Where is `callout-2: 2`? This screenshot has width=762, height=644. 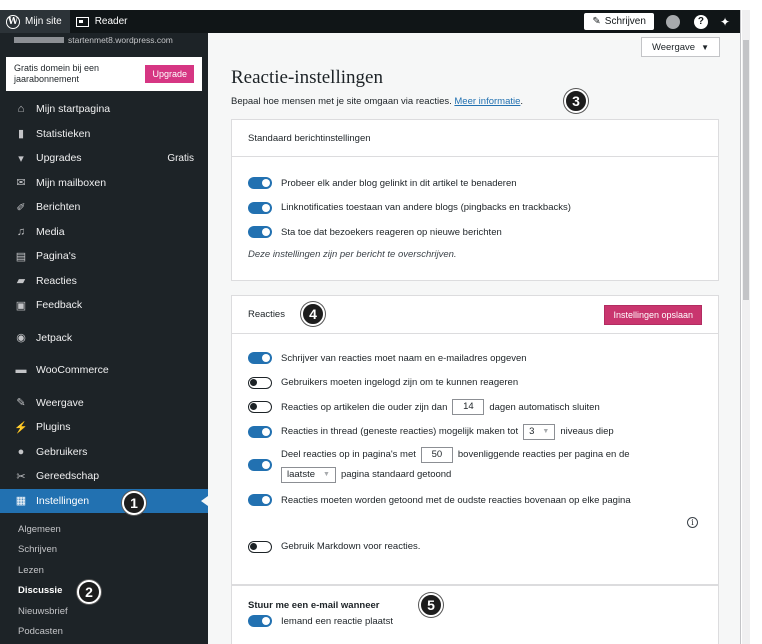 callout-2: 2 is located at coordinates (89, 592).